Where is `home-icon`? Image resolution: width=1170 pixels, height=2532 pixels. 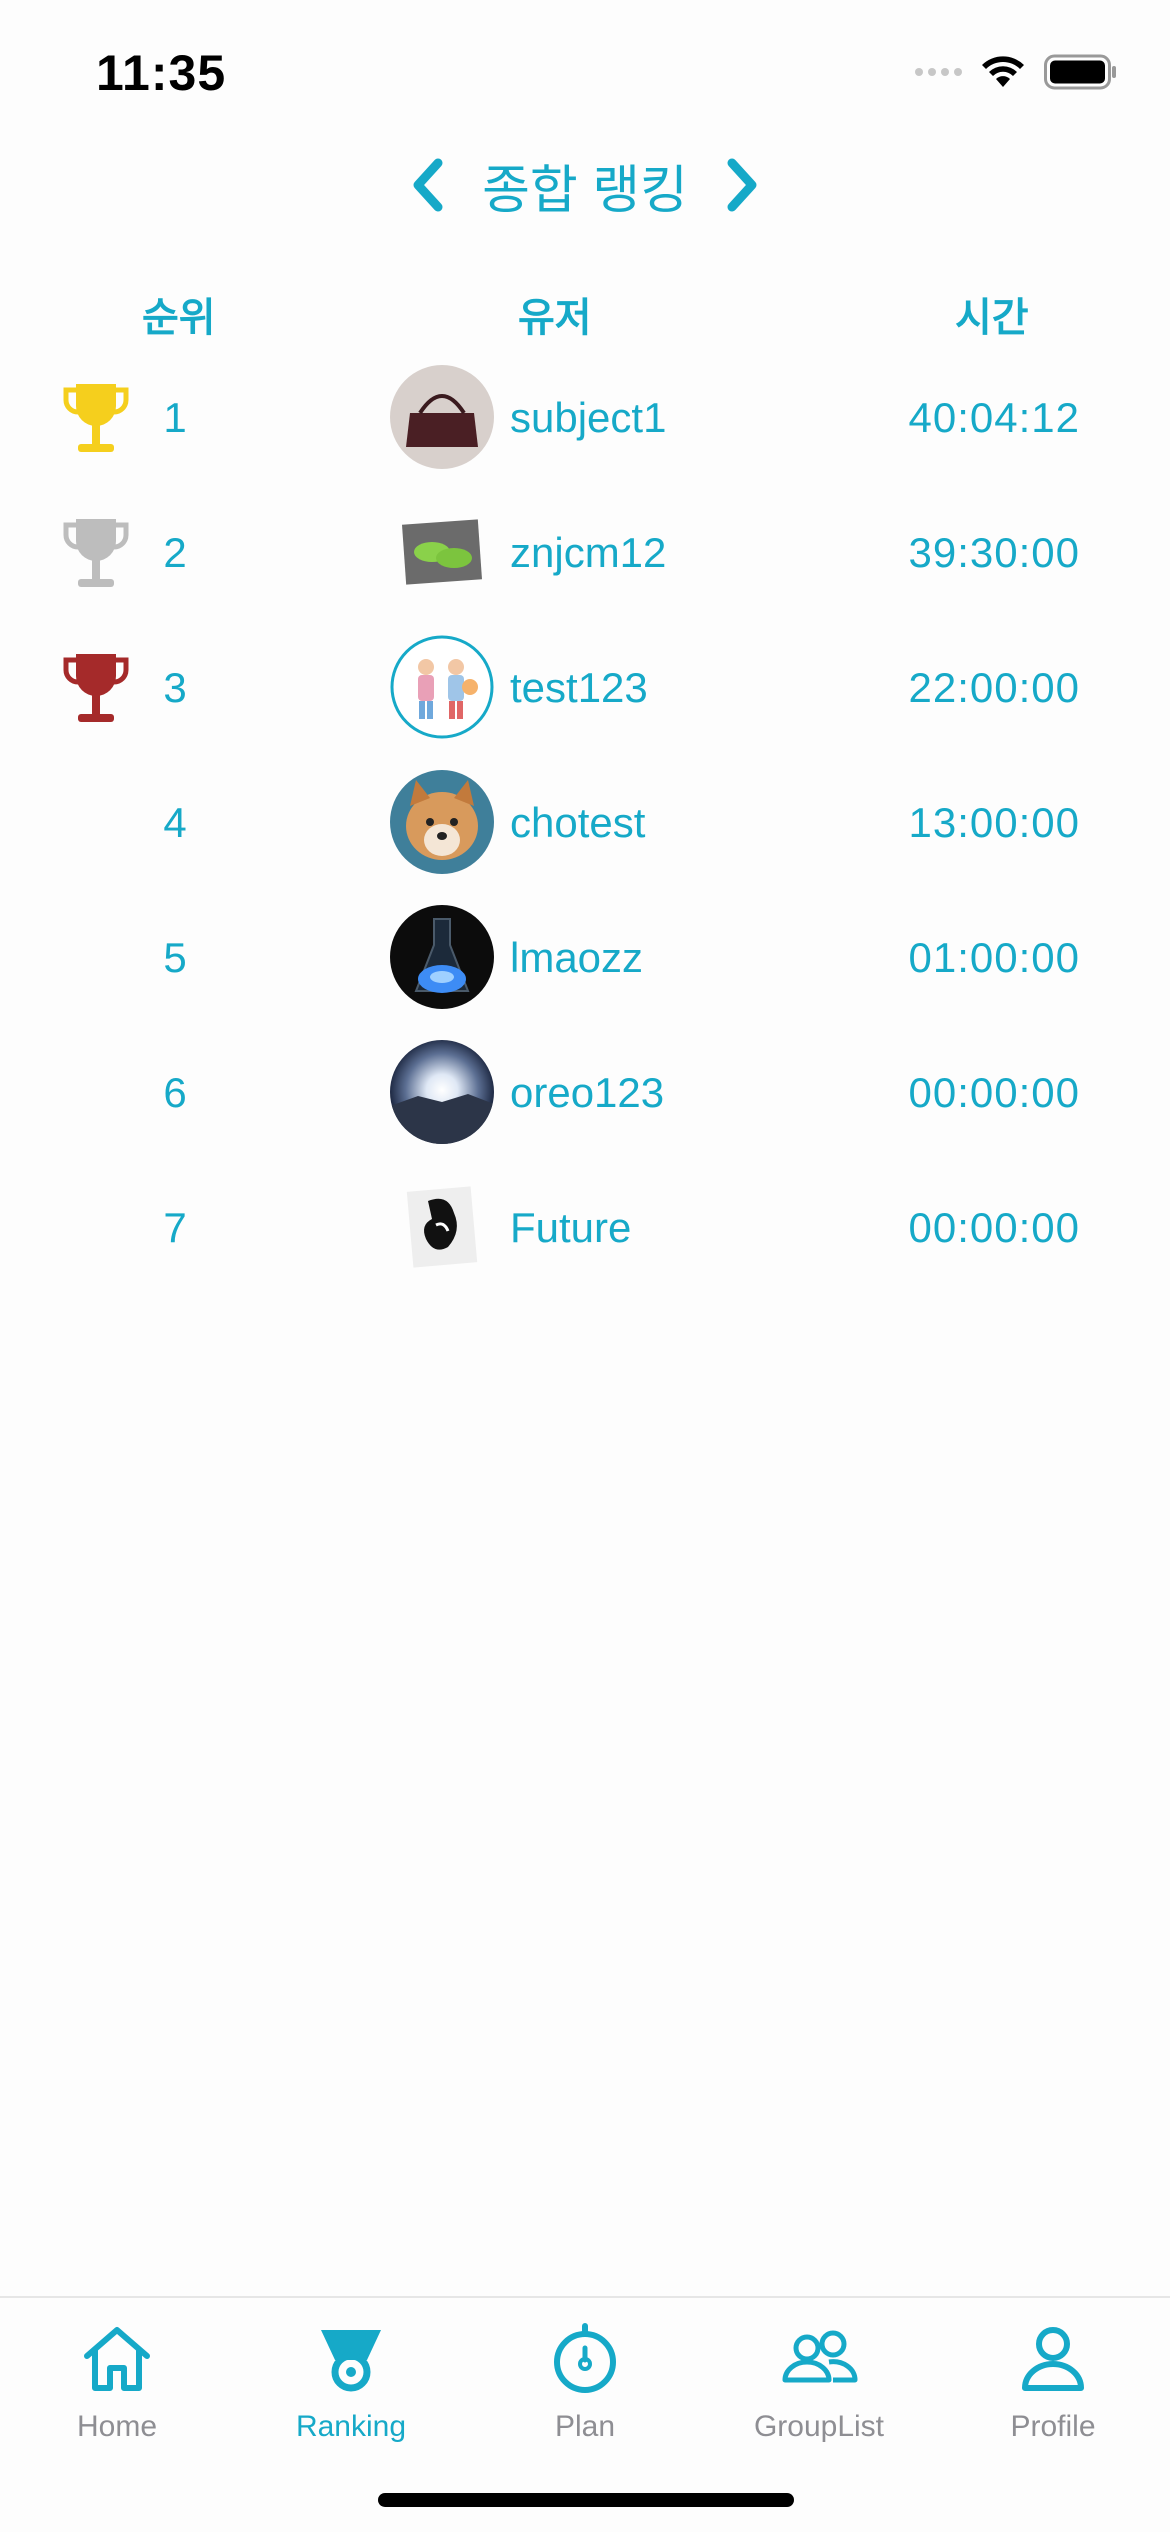
home-icon is located at coordinates (117, 2359).